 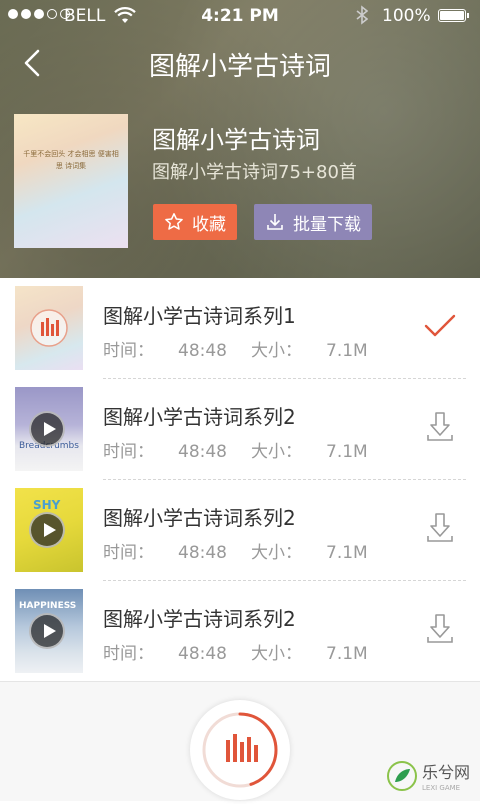 I want to click on track-thumbnail, so click(x=49, y=328).